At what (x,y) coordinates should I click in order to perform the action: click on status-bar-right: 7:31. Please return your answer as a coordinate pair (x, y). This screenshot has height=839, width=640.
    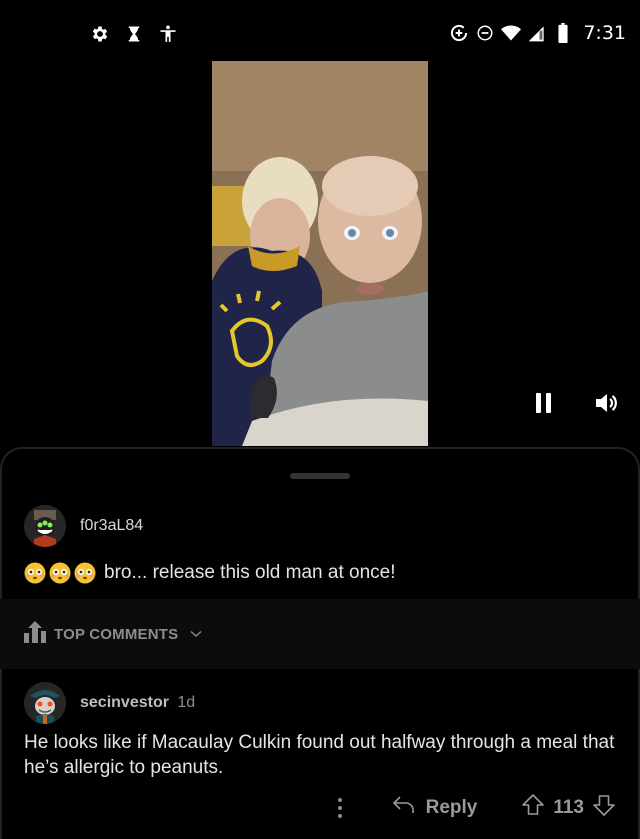
    Looking at the image, I should click on (537, 33).